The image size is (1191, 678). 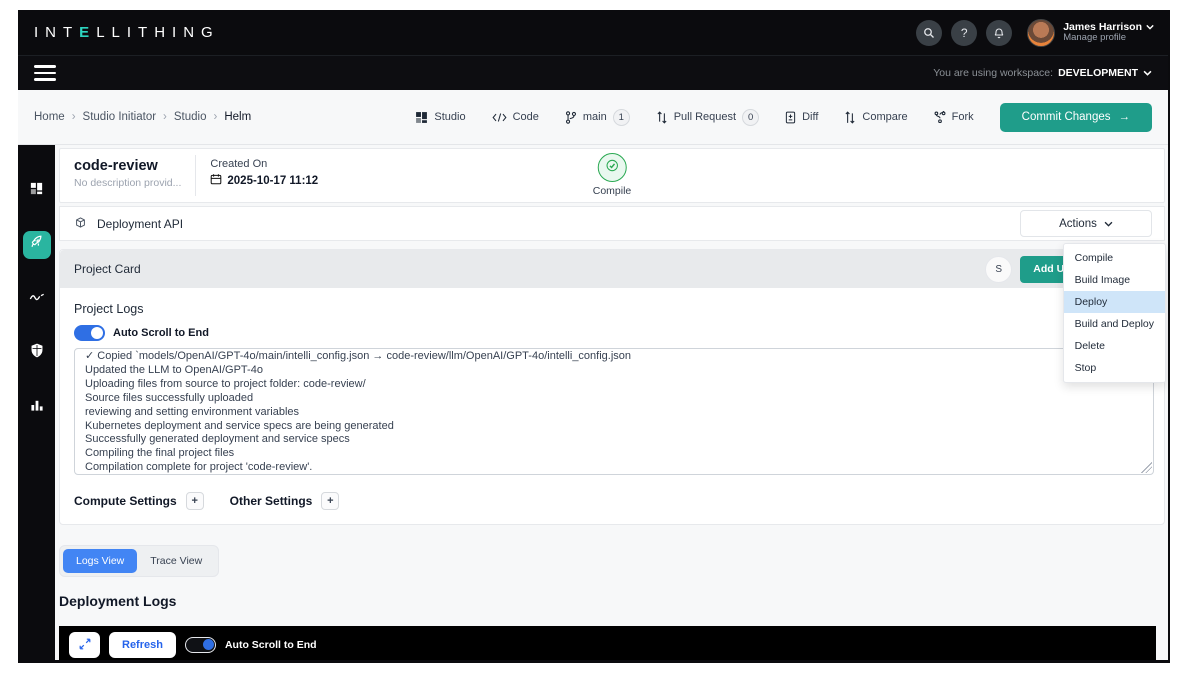 What do you see at coordinates (237, 117) in the screenshot?
I see `breadcrumb-helm: Helm` at bounding box center [237, 117].